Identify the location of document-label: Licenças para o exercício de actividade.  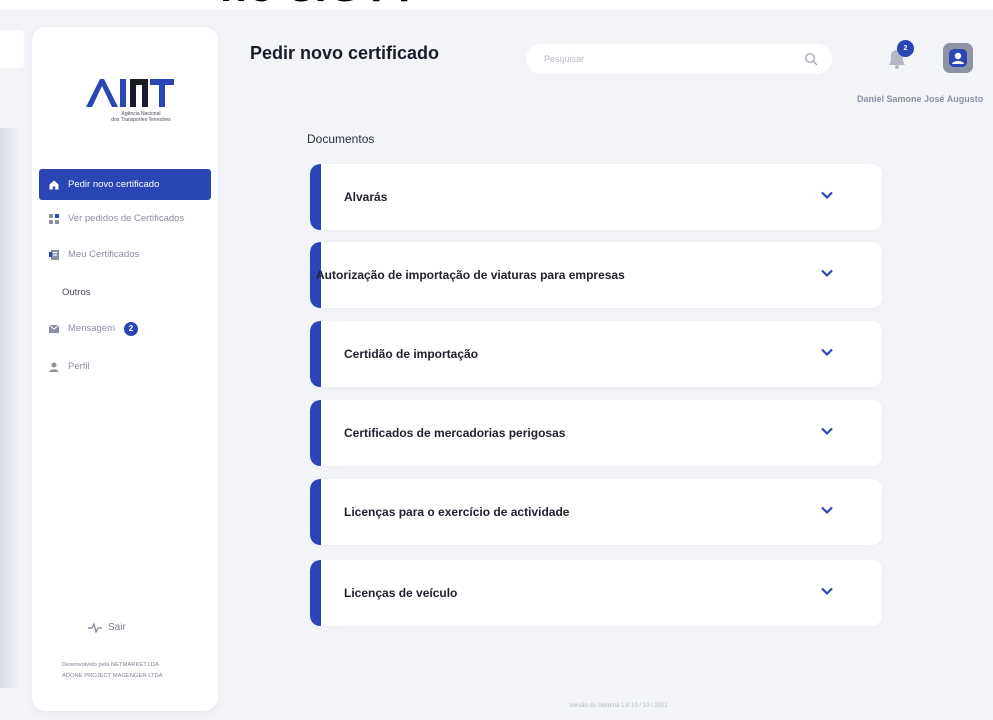
(457, 512).